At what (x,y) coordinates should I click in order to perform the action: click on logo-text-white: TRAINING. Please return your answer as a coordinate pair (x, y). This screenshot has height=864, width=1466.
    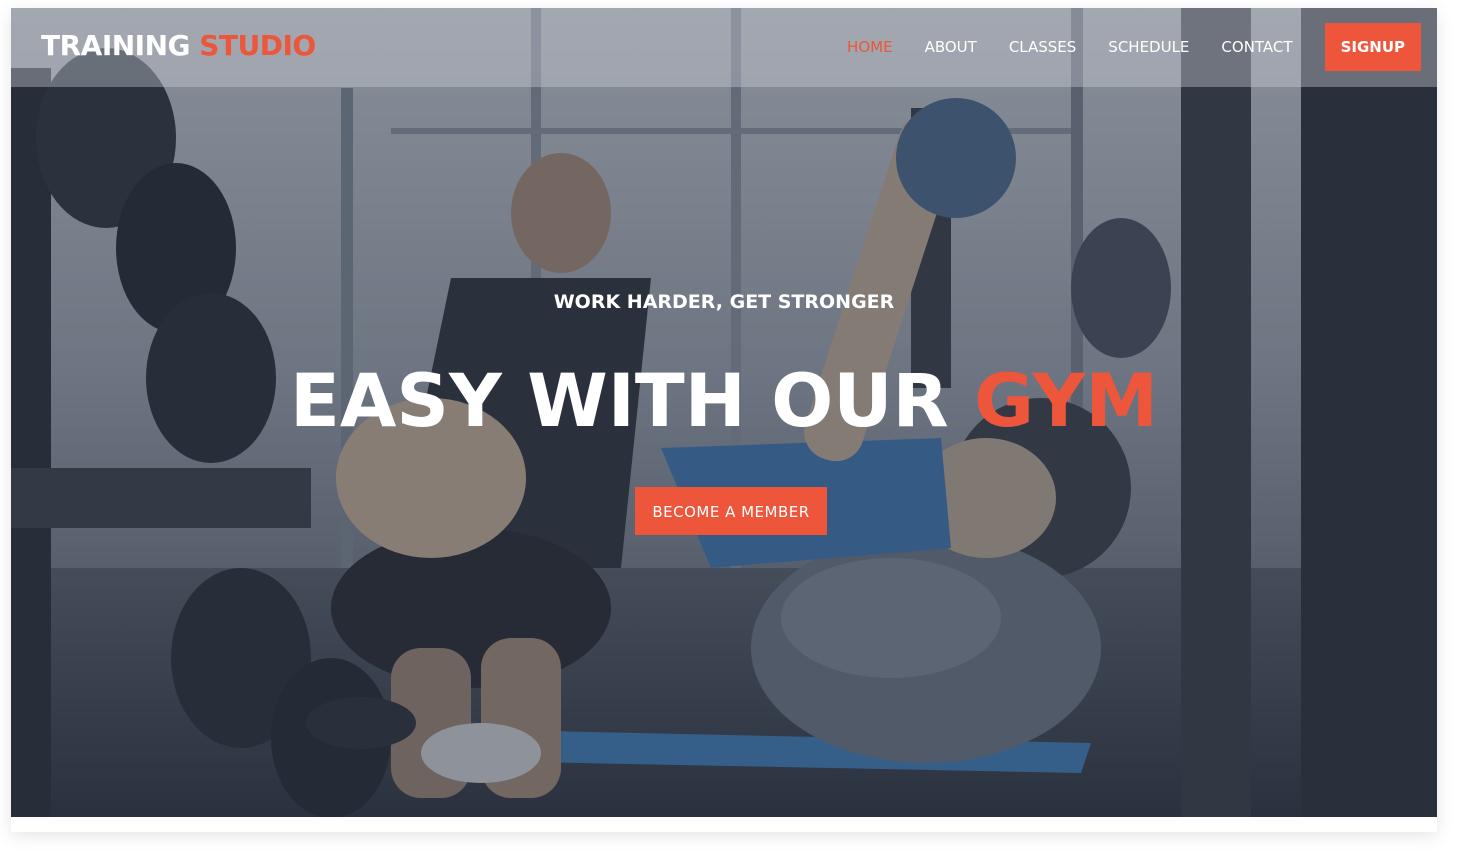
    Looking at the image, I should click on (116, 45).